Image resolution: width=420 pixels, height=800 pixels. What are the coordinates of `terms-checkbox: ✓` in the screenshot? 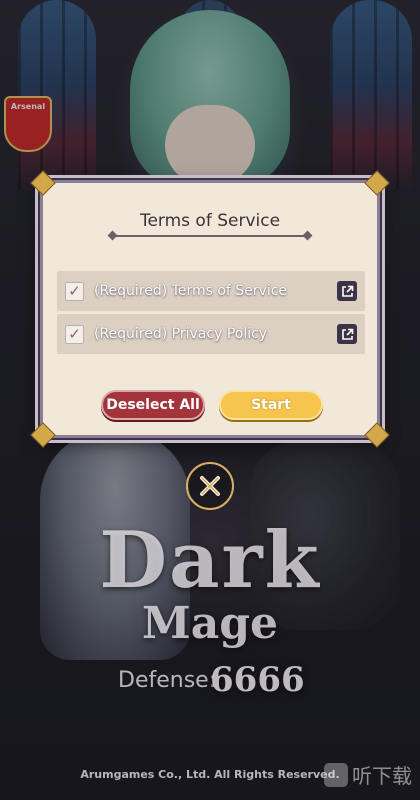 It's located at (74, 291).